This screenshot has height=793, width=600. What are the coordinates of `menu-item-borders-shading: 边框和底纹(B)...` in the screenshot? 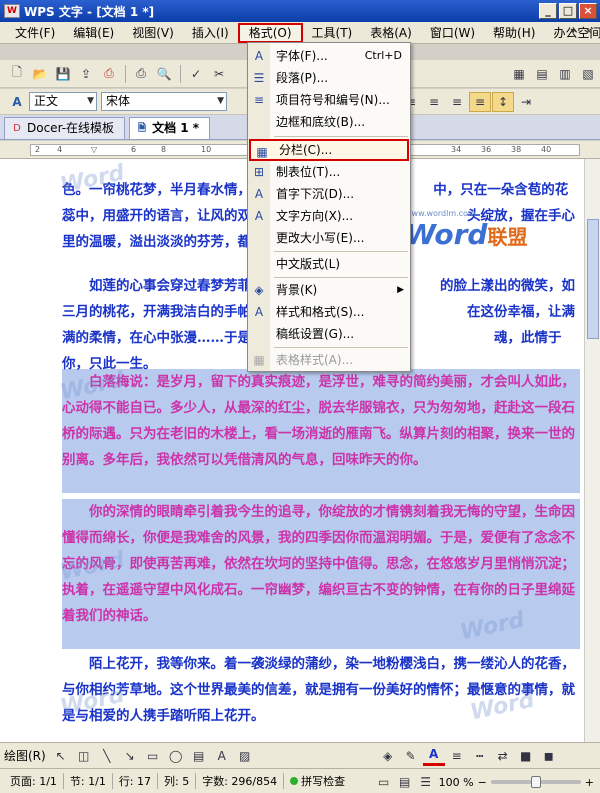 It's located at (329, 122).